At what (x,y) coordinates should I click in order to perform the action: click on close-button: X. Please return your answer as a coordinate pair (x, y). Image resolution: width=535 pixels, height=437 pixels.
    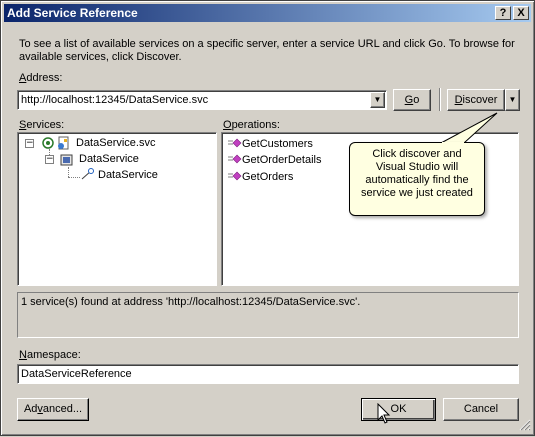
    Looking at the image, I should click on (521, 13).